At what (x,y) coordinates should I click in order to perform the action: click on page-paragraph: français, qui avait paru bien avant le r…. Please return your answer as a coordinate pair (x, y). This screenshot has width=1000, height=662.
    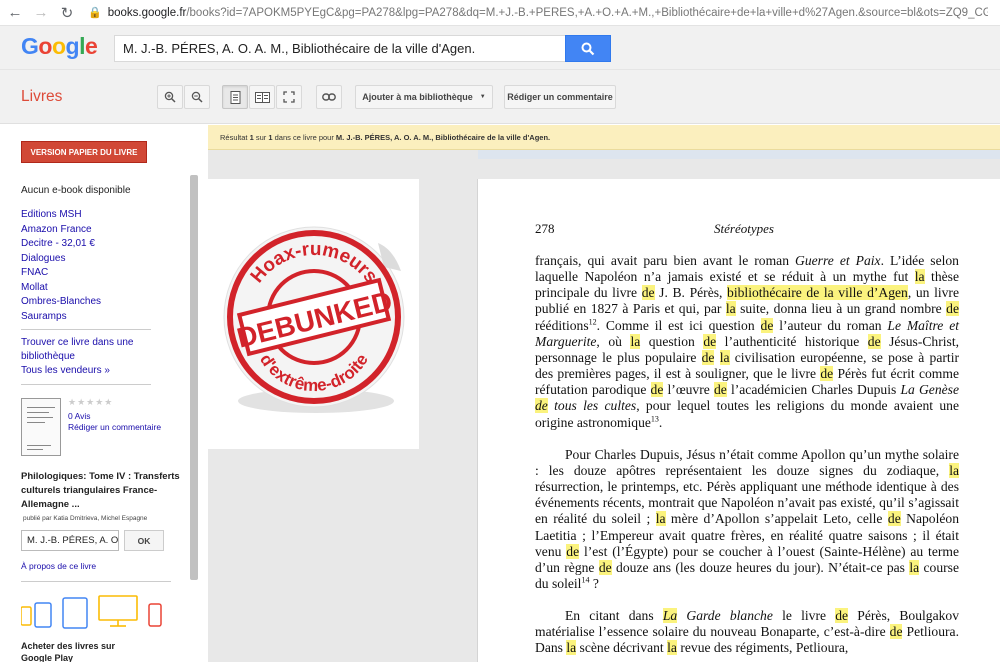
    Looking at the image, I should click on (747, 341).